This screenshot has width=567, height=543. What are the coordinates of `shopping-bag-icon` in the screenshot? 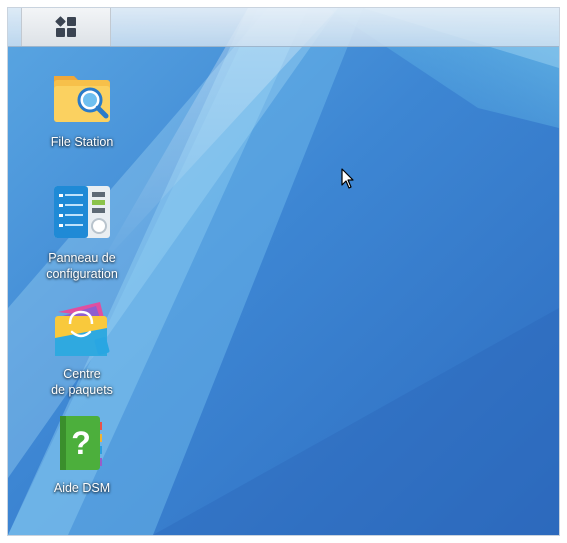 It's located at (82, 330).